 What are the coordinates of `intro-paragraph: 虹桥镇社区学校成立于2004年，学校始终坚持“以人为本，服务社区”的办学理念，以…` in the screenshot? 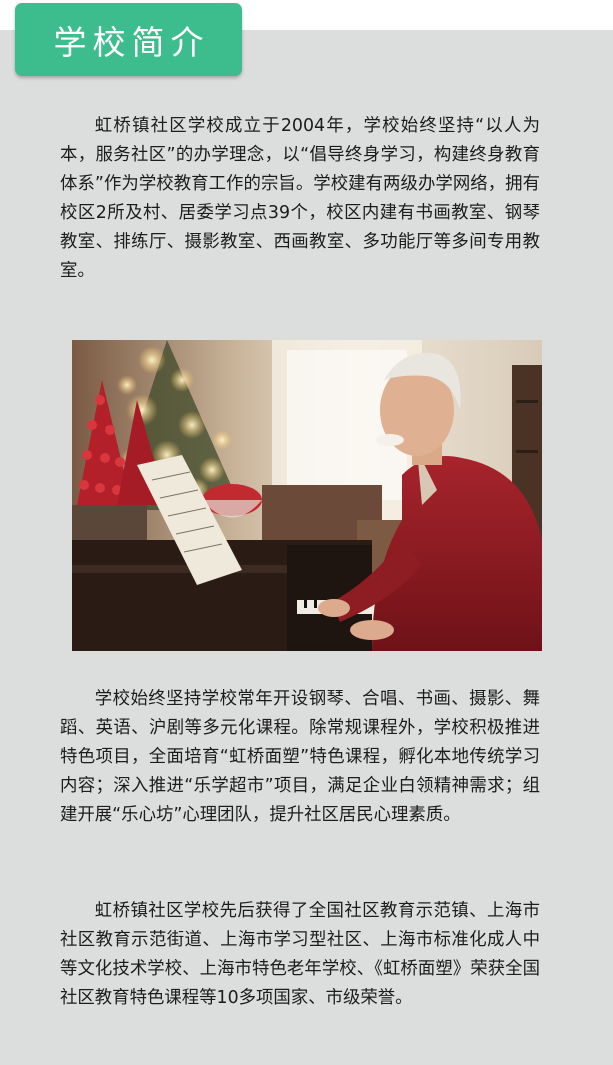 It's located at (300, 198).